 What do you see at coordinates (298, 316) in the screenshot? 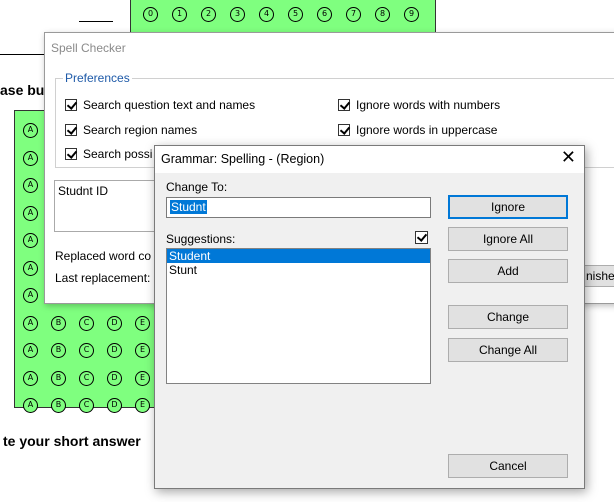
I see `suggestions-list: Student Stunt` at bounding box center [298, 316].